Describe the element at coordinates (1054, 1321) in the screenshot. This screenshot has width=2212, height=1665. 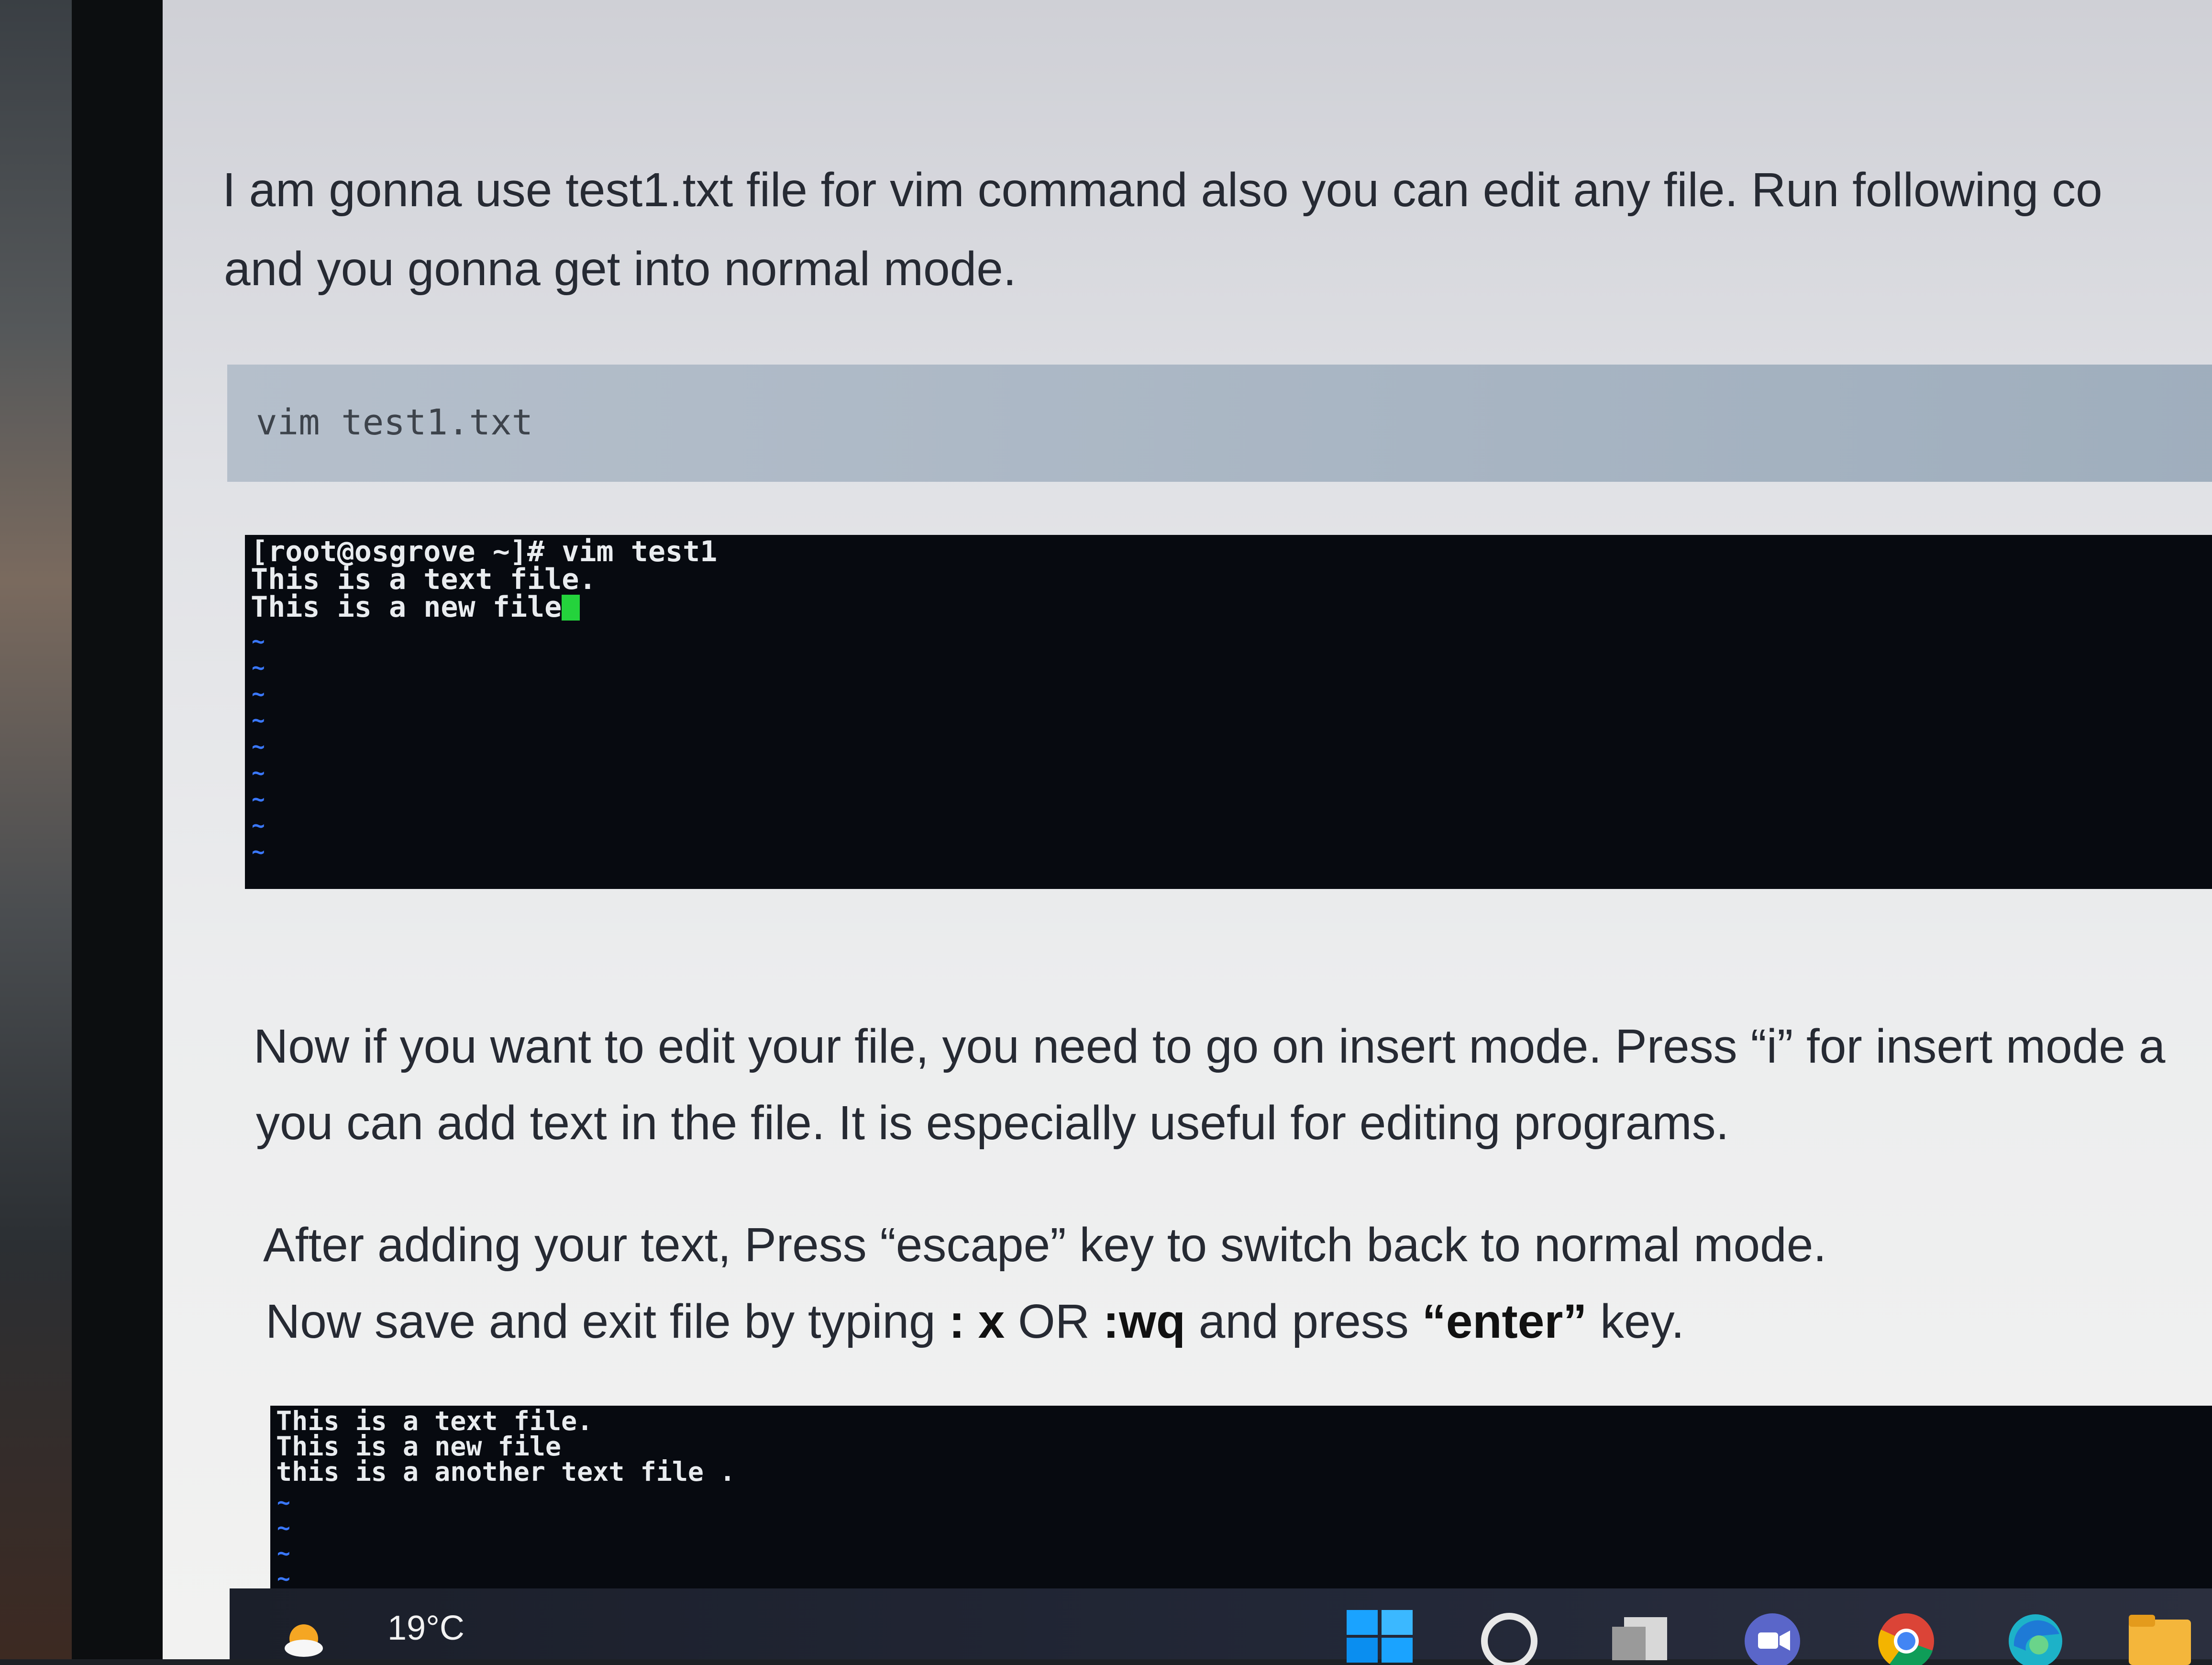
I see `text: OR` at that location.